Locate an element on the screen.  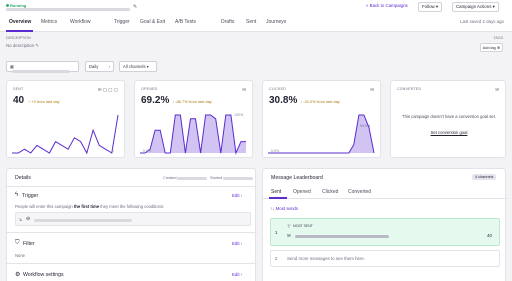
period-value: Daily is located at coordinates (94, 66).